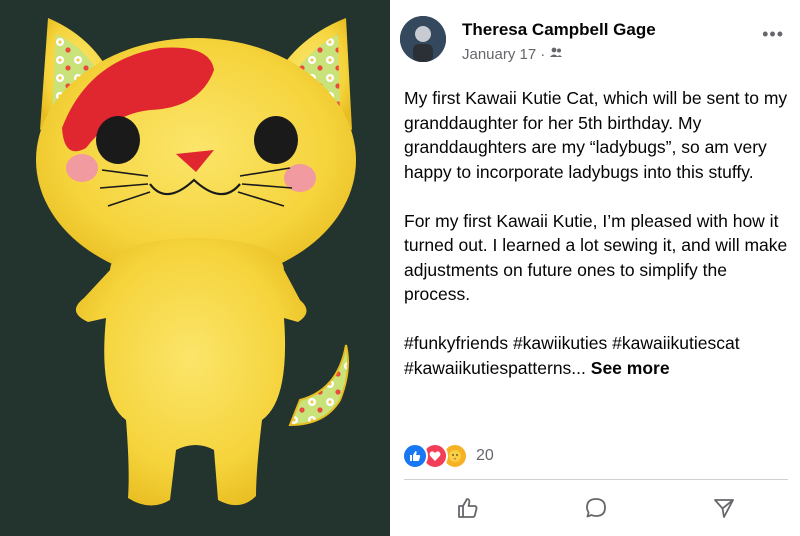 This screenshot has width=800, height=536. Describe the element at coordinates (415, 456) in the screenshot. I see `like-reaction-icon` at that location.